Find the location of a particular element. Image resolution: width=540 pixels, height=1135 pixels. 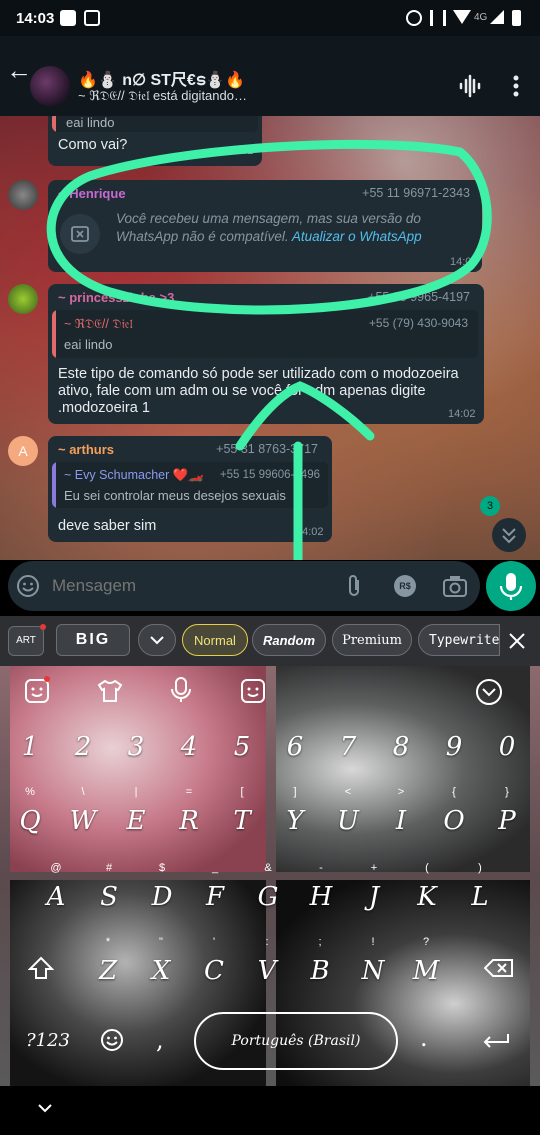

signal-icon is located at coordinates (497, 17).